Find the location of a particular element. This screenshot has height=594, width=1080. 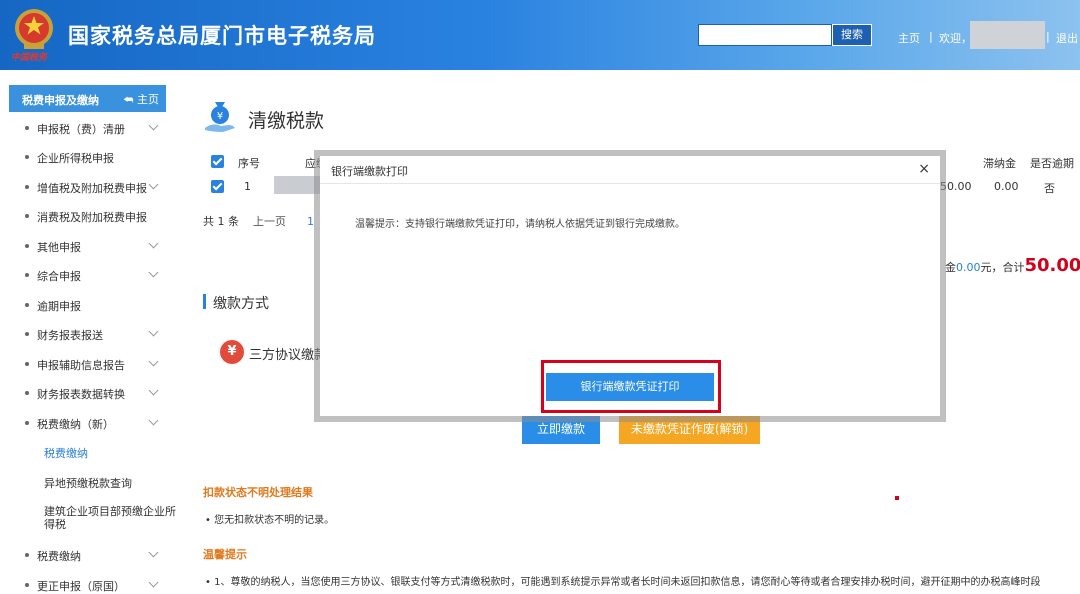

col-header-late-fee: 滞纳金 is located at coordinates (999, 163).